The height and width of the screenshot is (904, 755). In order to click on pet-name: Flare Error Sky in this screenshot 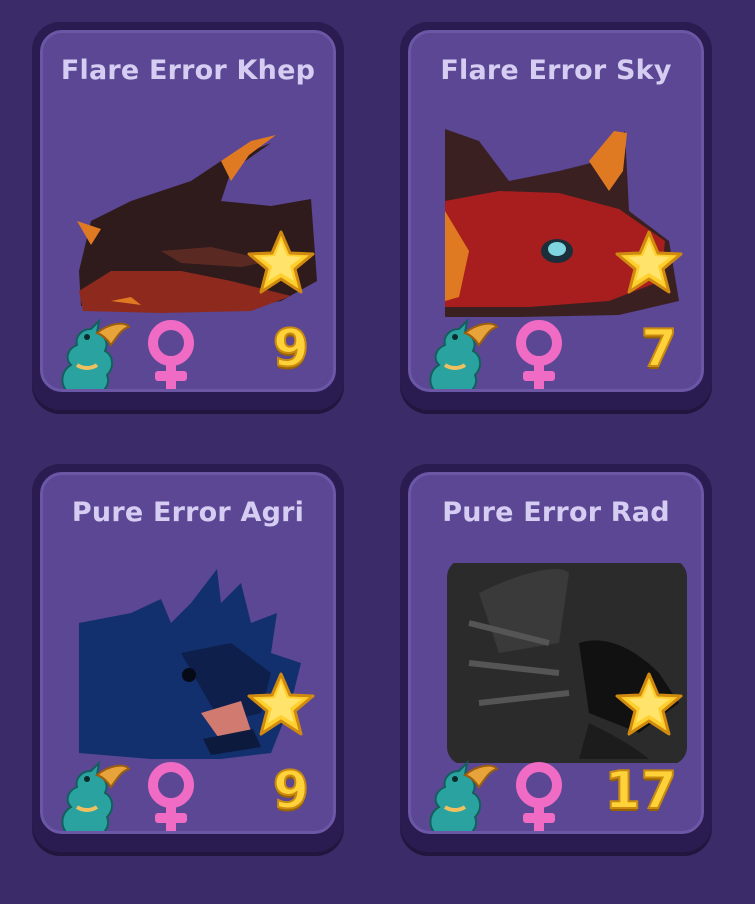, I will do `click(556, 70)`.